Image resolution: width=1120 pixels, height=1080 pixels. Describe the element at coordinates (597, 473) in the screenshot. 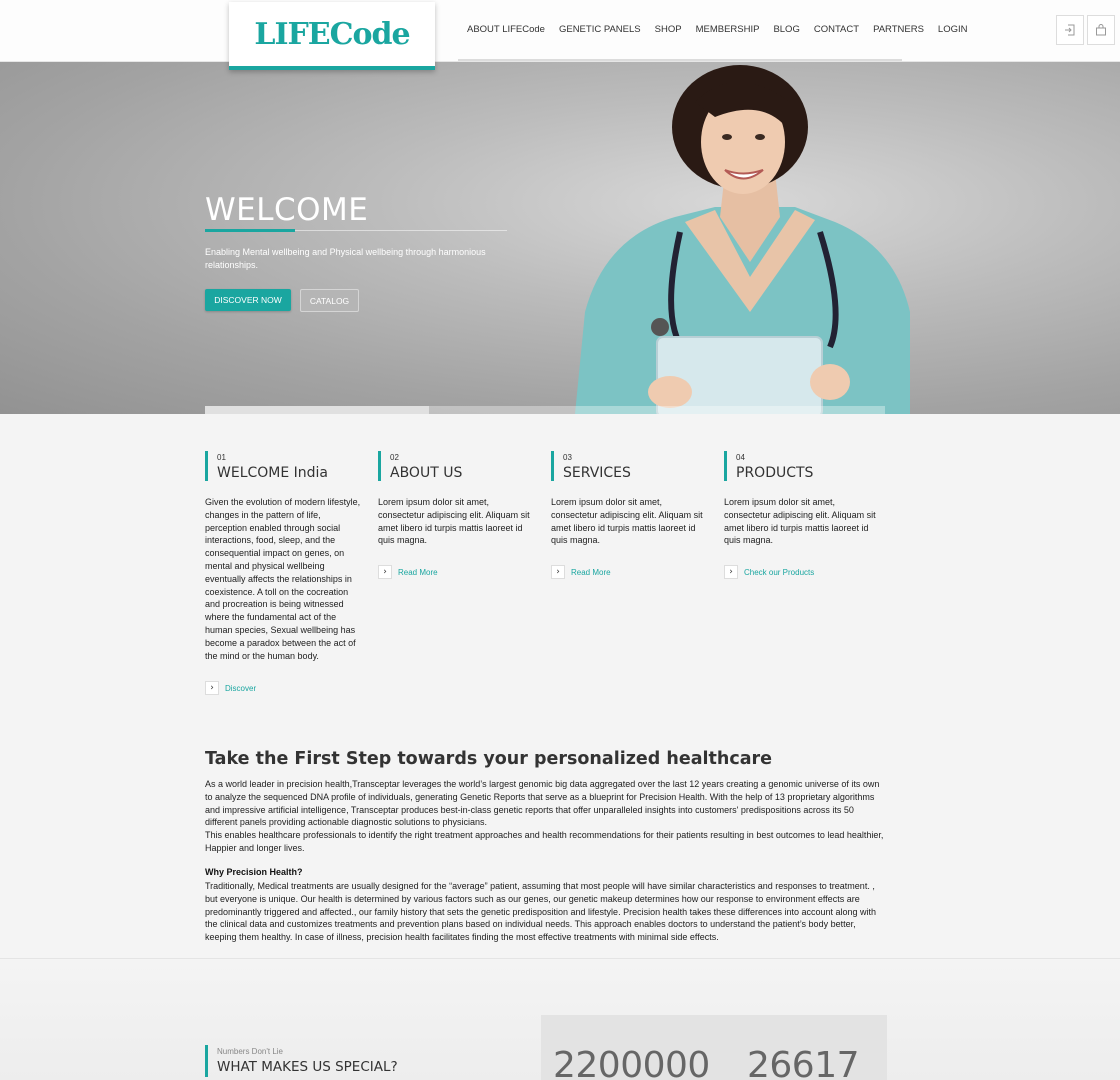

I see `feature-title: SERVICES` at that location.